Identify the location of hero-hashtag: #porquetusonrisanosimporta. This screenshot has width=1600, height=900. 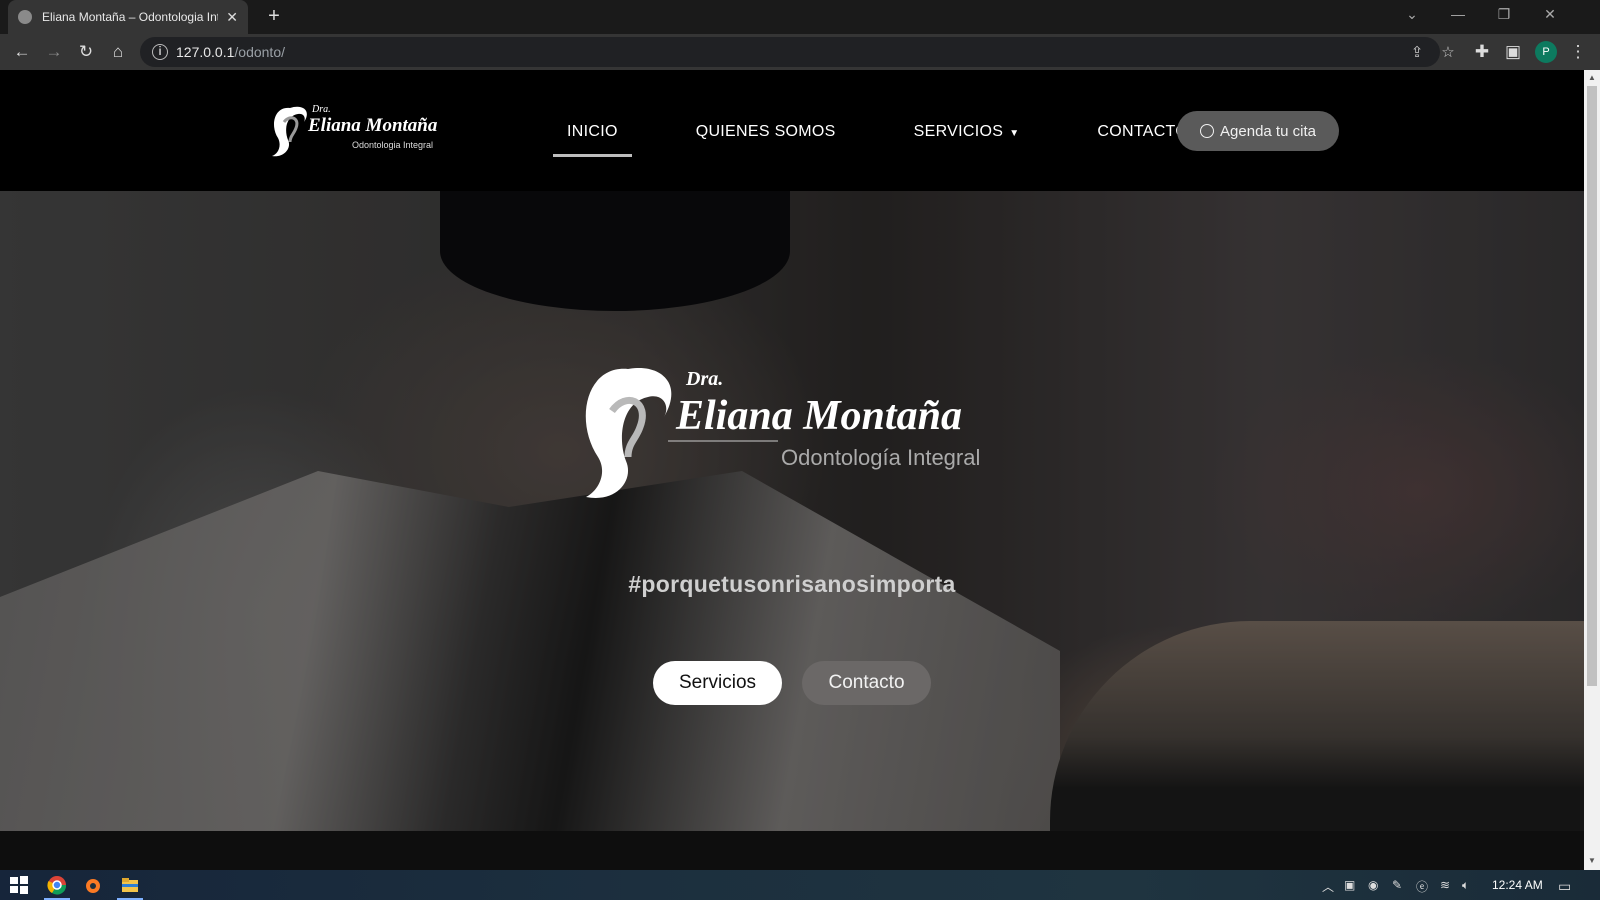
(792, 584).